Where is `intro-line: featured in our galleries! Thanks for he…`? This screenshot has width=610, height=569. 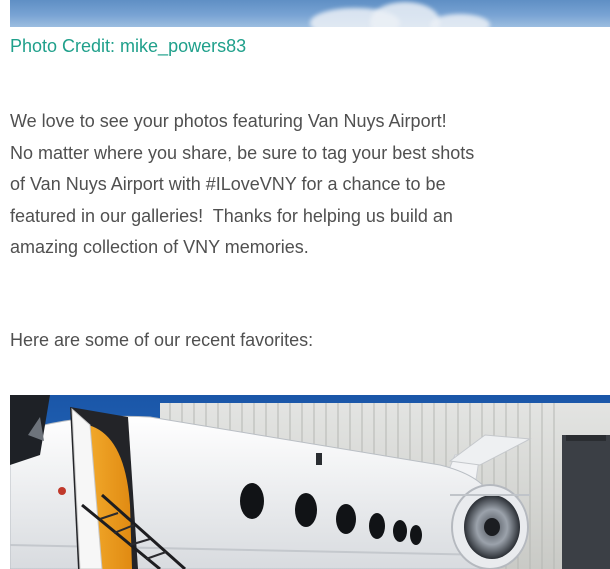 intro-line: featured in our galleries! Thanks for he… is located at coordinates (231, 215).